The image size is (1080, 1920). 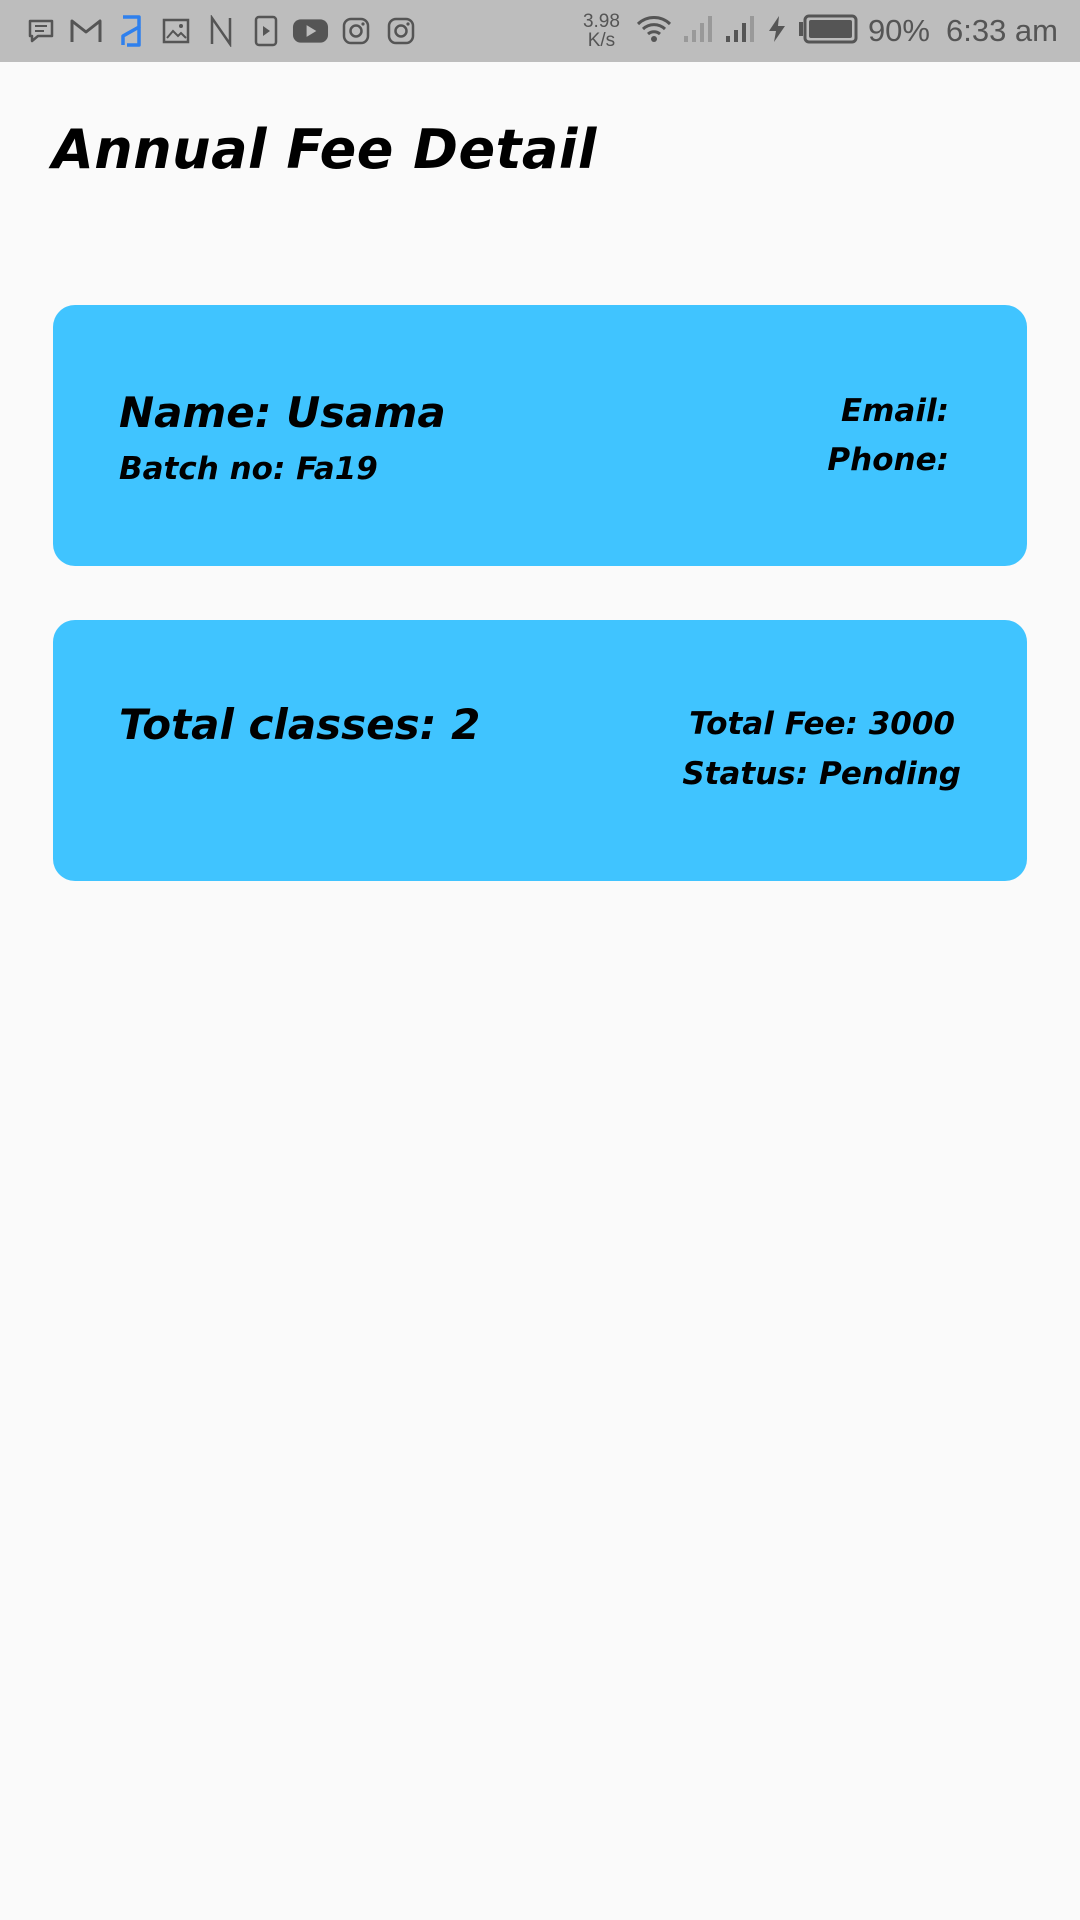 I want to click on n-app-icon, so click(x=220, y=31).